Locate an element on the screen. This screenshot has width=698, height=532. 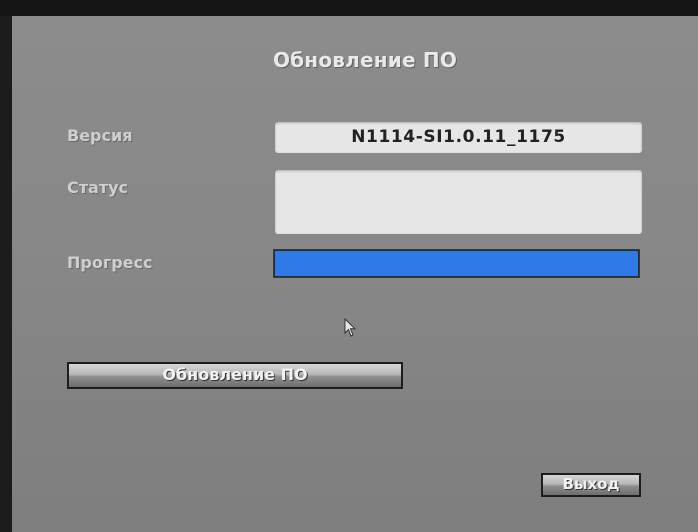
page-title: Обновление ПО is located at coordinates (365, 60).